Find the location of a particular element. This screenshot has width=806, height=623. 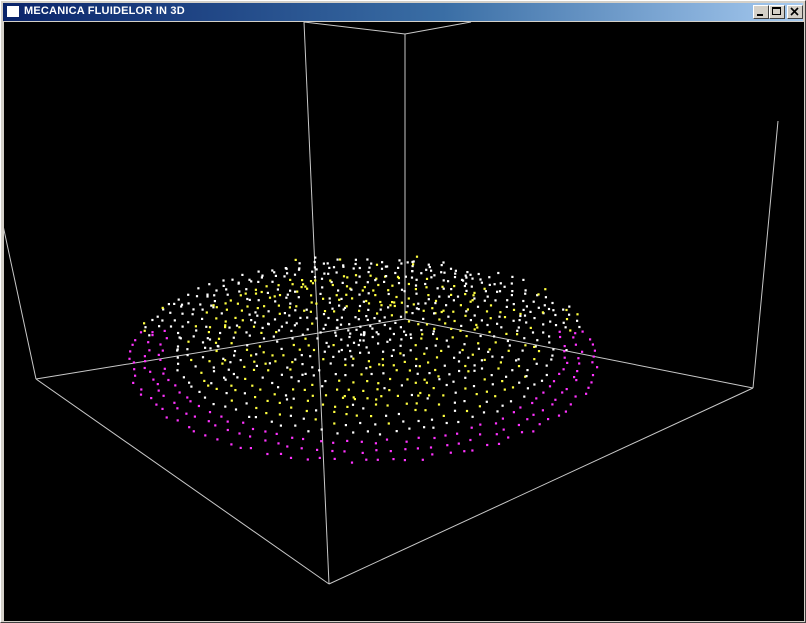

app-icon is located at coordinates (13, 11).